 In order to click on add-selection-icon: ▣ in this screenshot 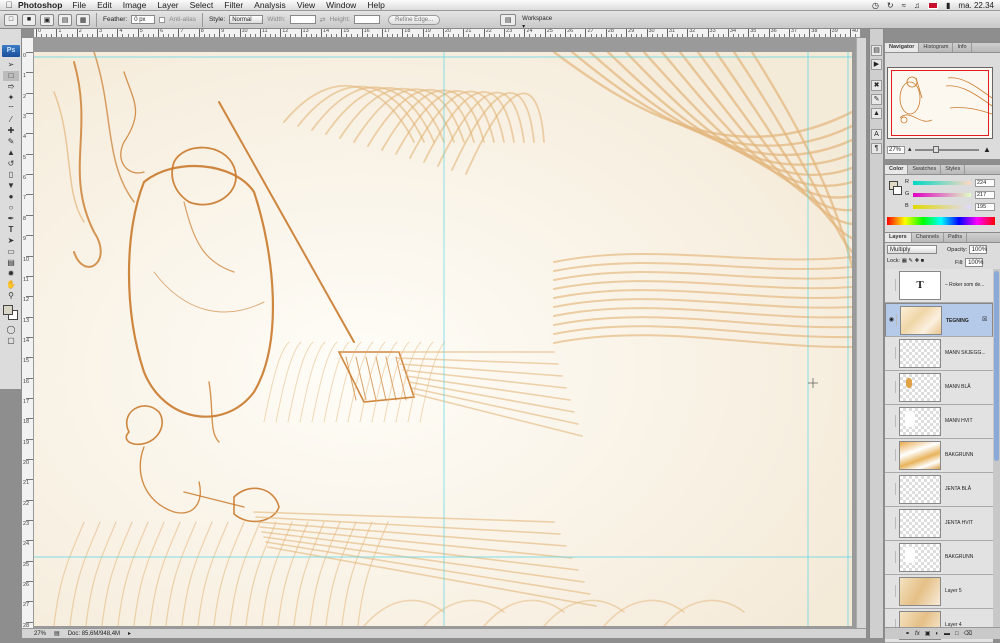, I will do `click(47, 19)`.